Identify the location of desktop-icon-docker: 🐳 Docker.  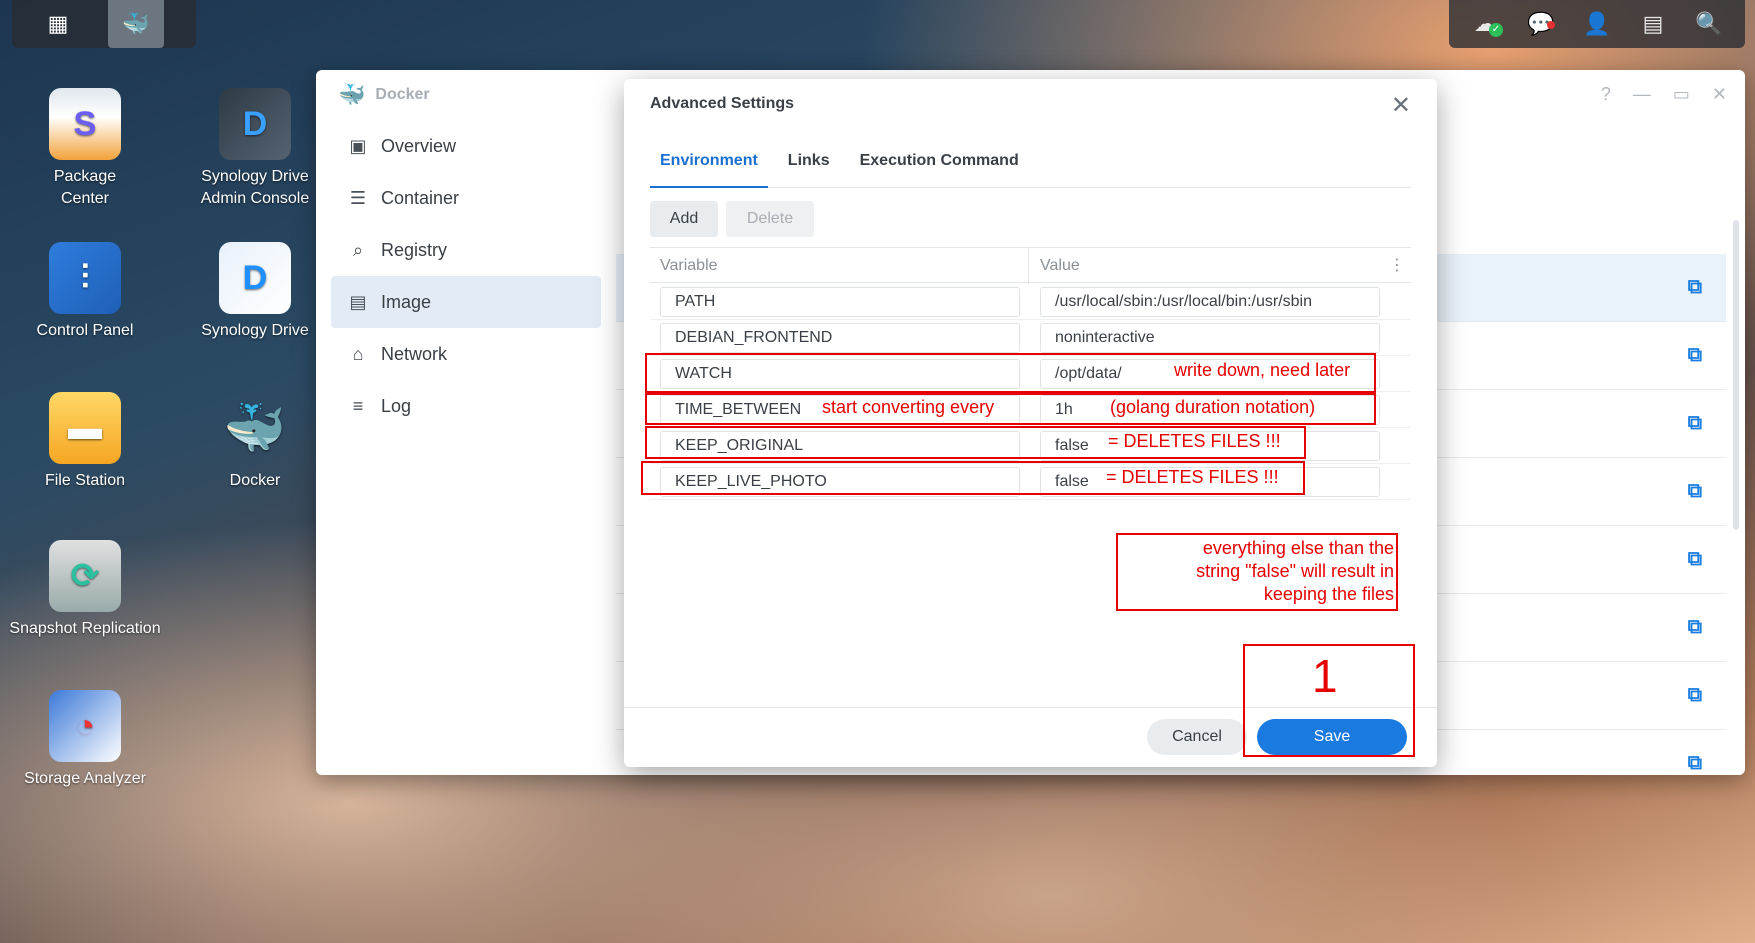
(255, 442).